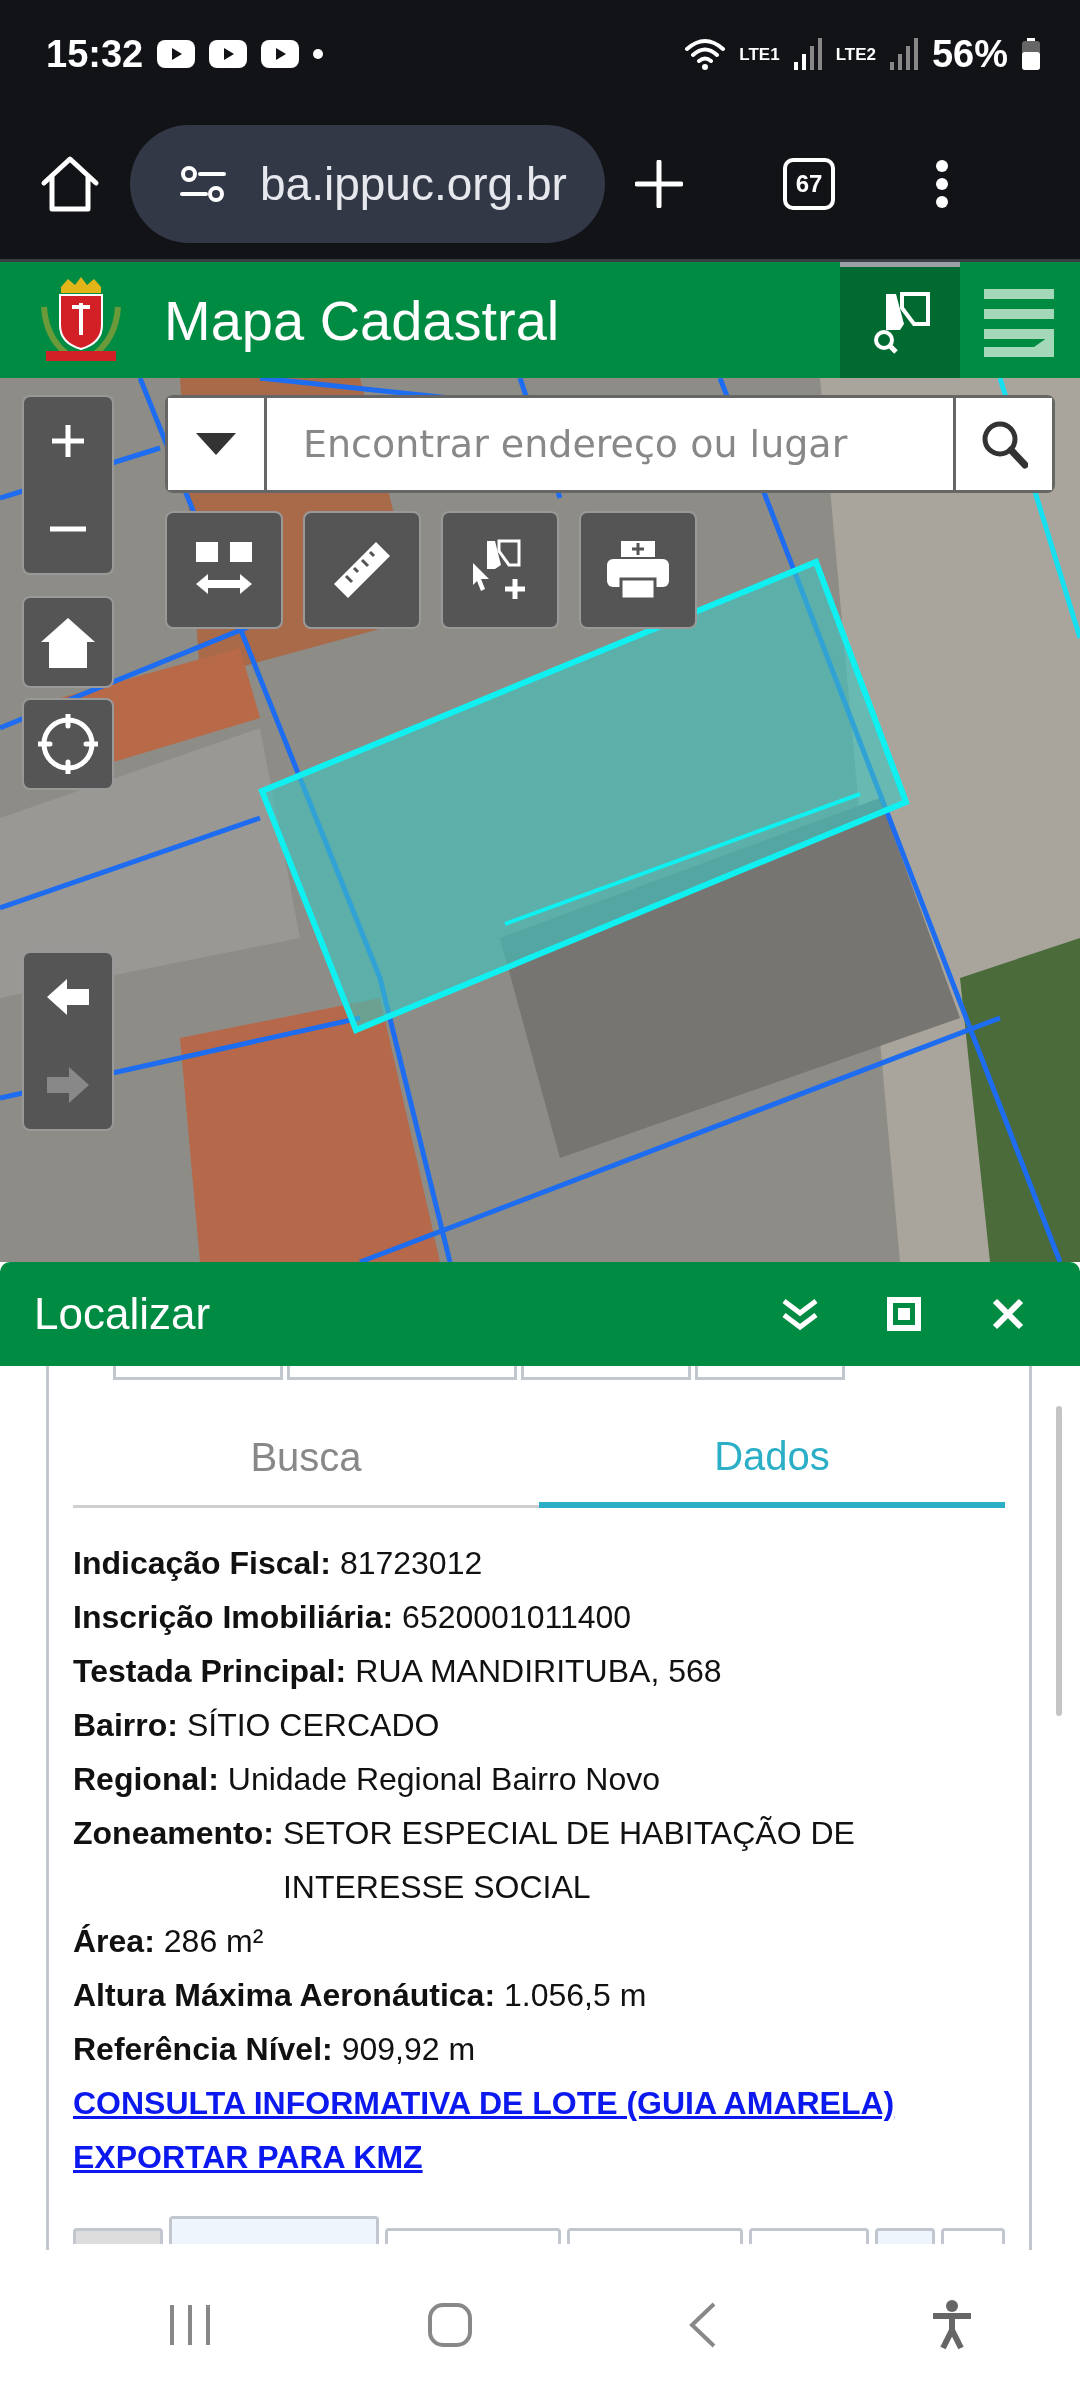  What do you see at coordinates (70, 183) in the screenshot?
I see `home-icon` at bounding box center [70, 183].